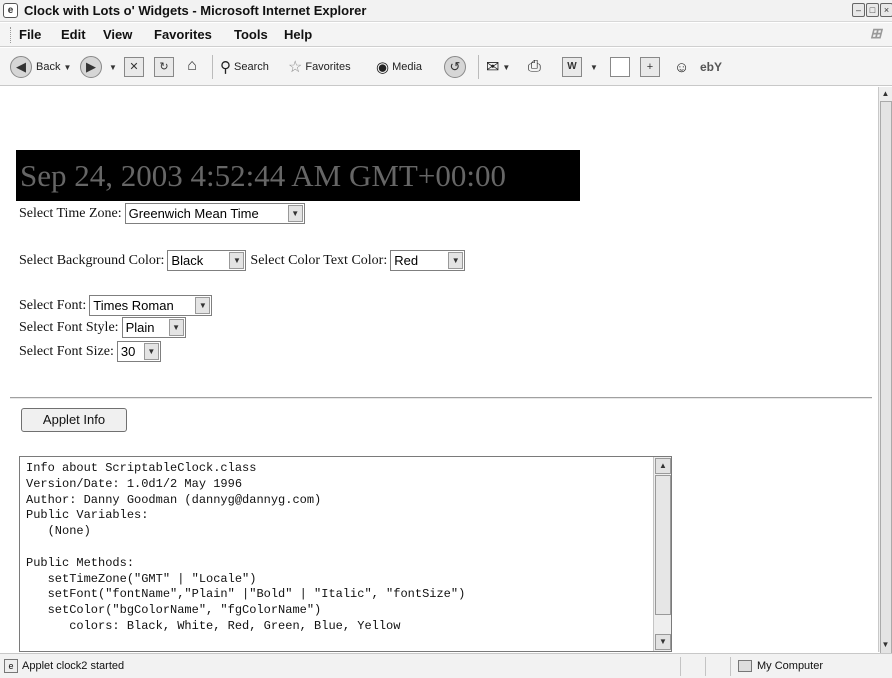  I want to click on timezone-value: Greenwich Mean Time, so click(193, 213).